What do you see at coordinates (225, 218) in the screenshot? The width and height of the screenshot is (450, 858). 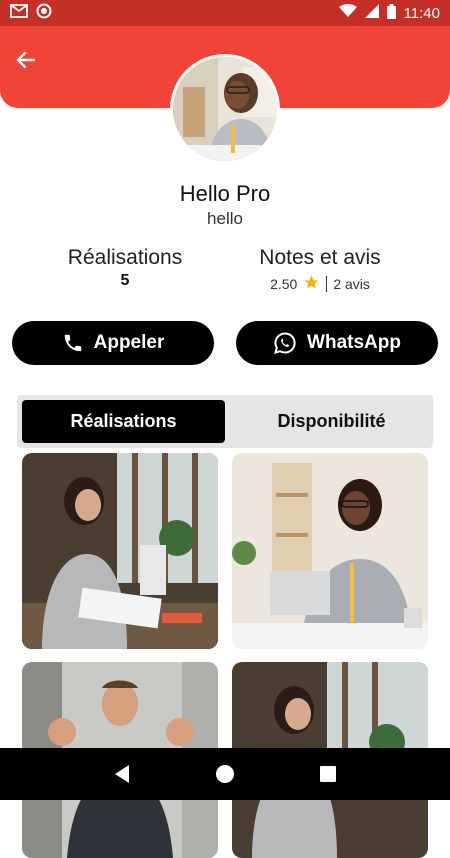 I see `profile-subtitle: hello` at bounding box center [225, 218].